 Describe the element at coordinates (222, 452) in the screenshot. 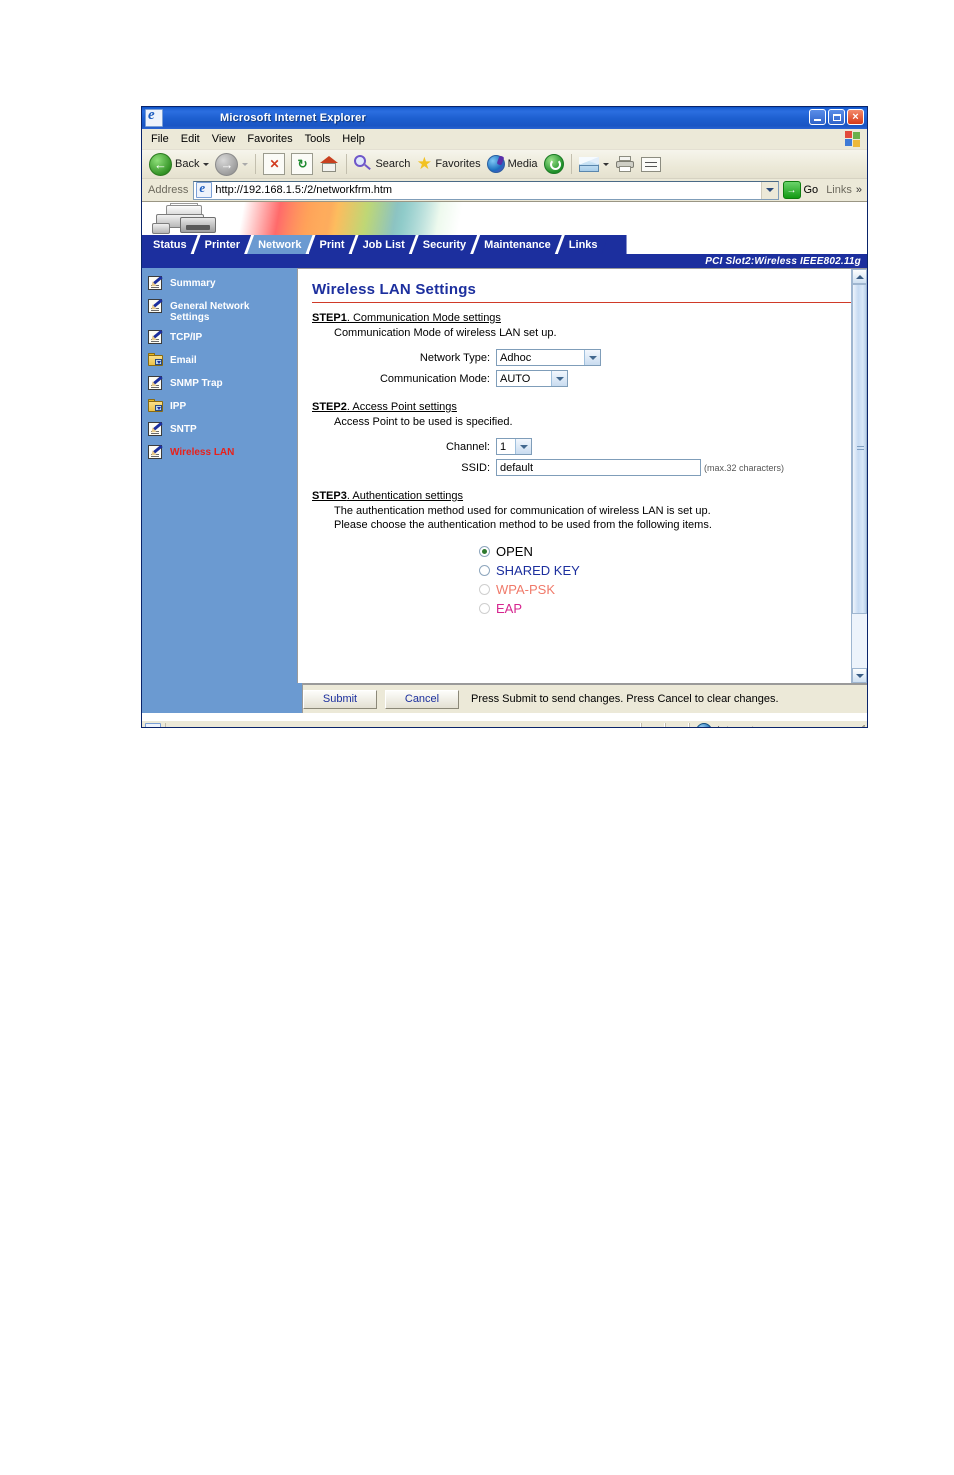

I see `sidebar-item-wireless-lan: Wireless LAN` at that location.